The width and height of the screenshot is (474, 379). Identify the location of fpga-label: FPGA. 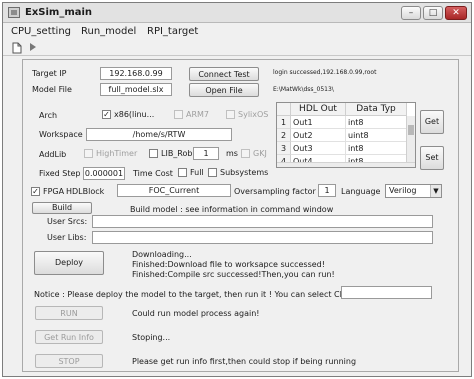
(54, 191).